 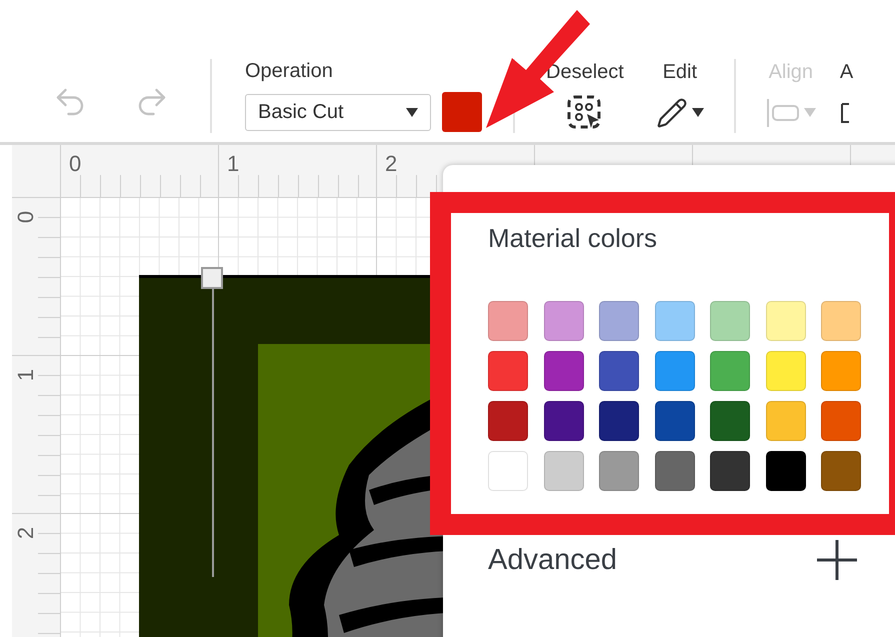 I want to click on selection-handle, so click(x=212, y=278).